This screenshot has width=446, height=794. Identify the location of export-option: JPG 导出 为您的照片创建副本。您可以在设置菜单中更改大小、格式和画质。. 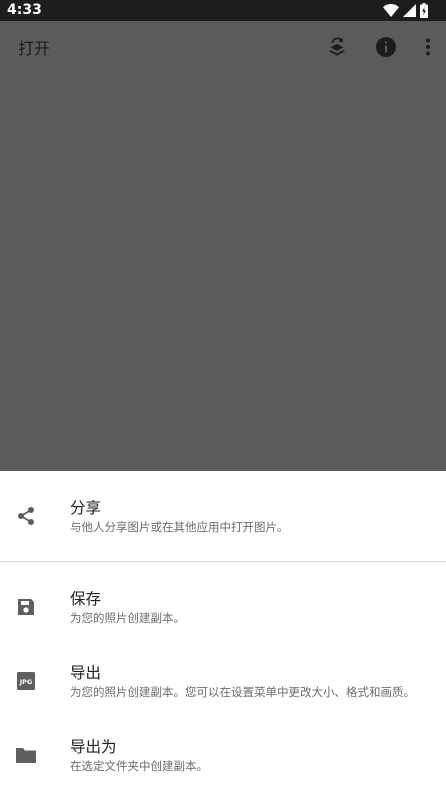
(223, 673).